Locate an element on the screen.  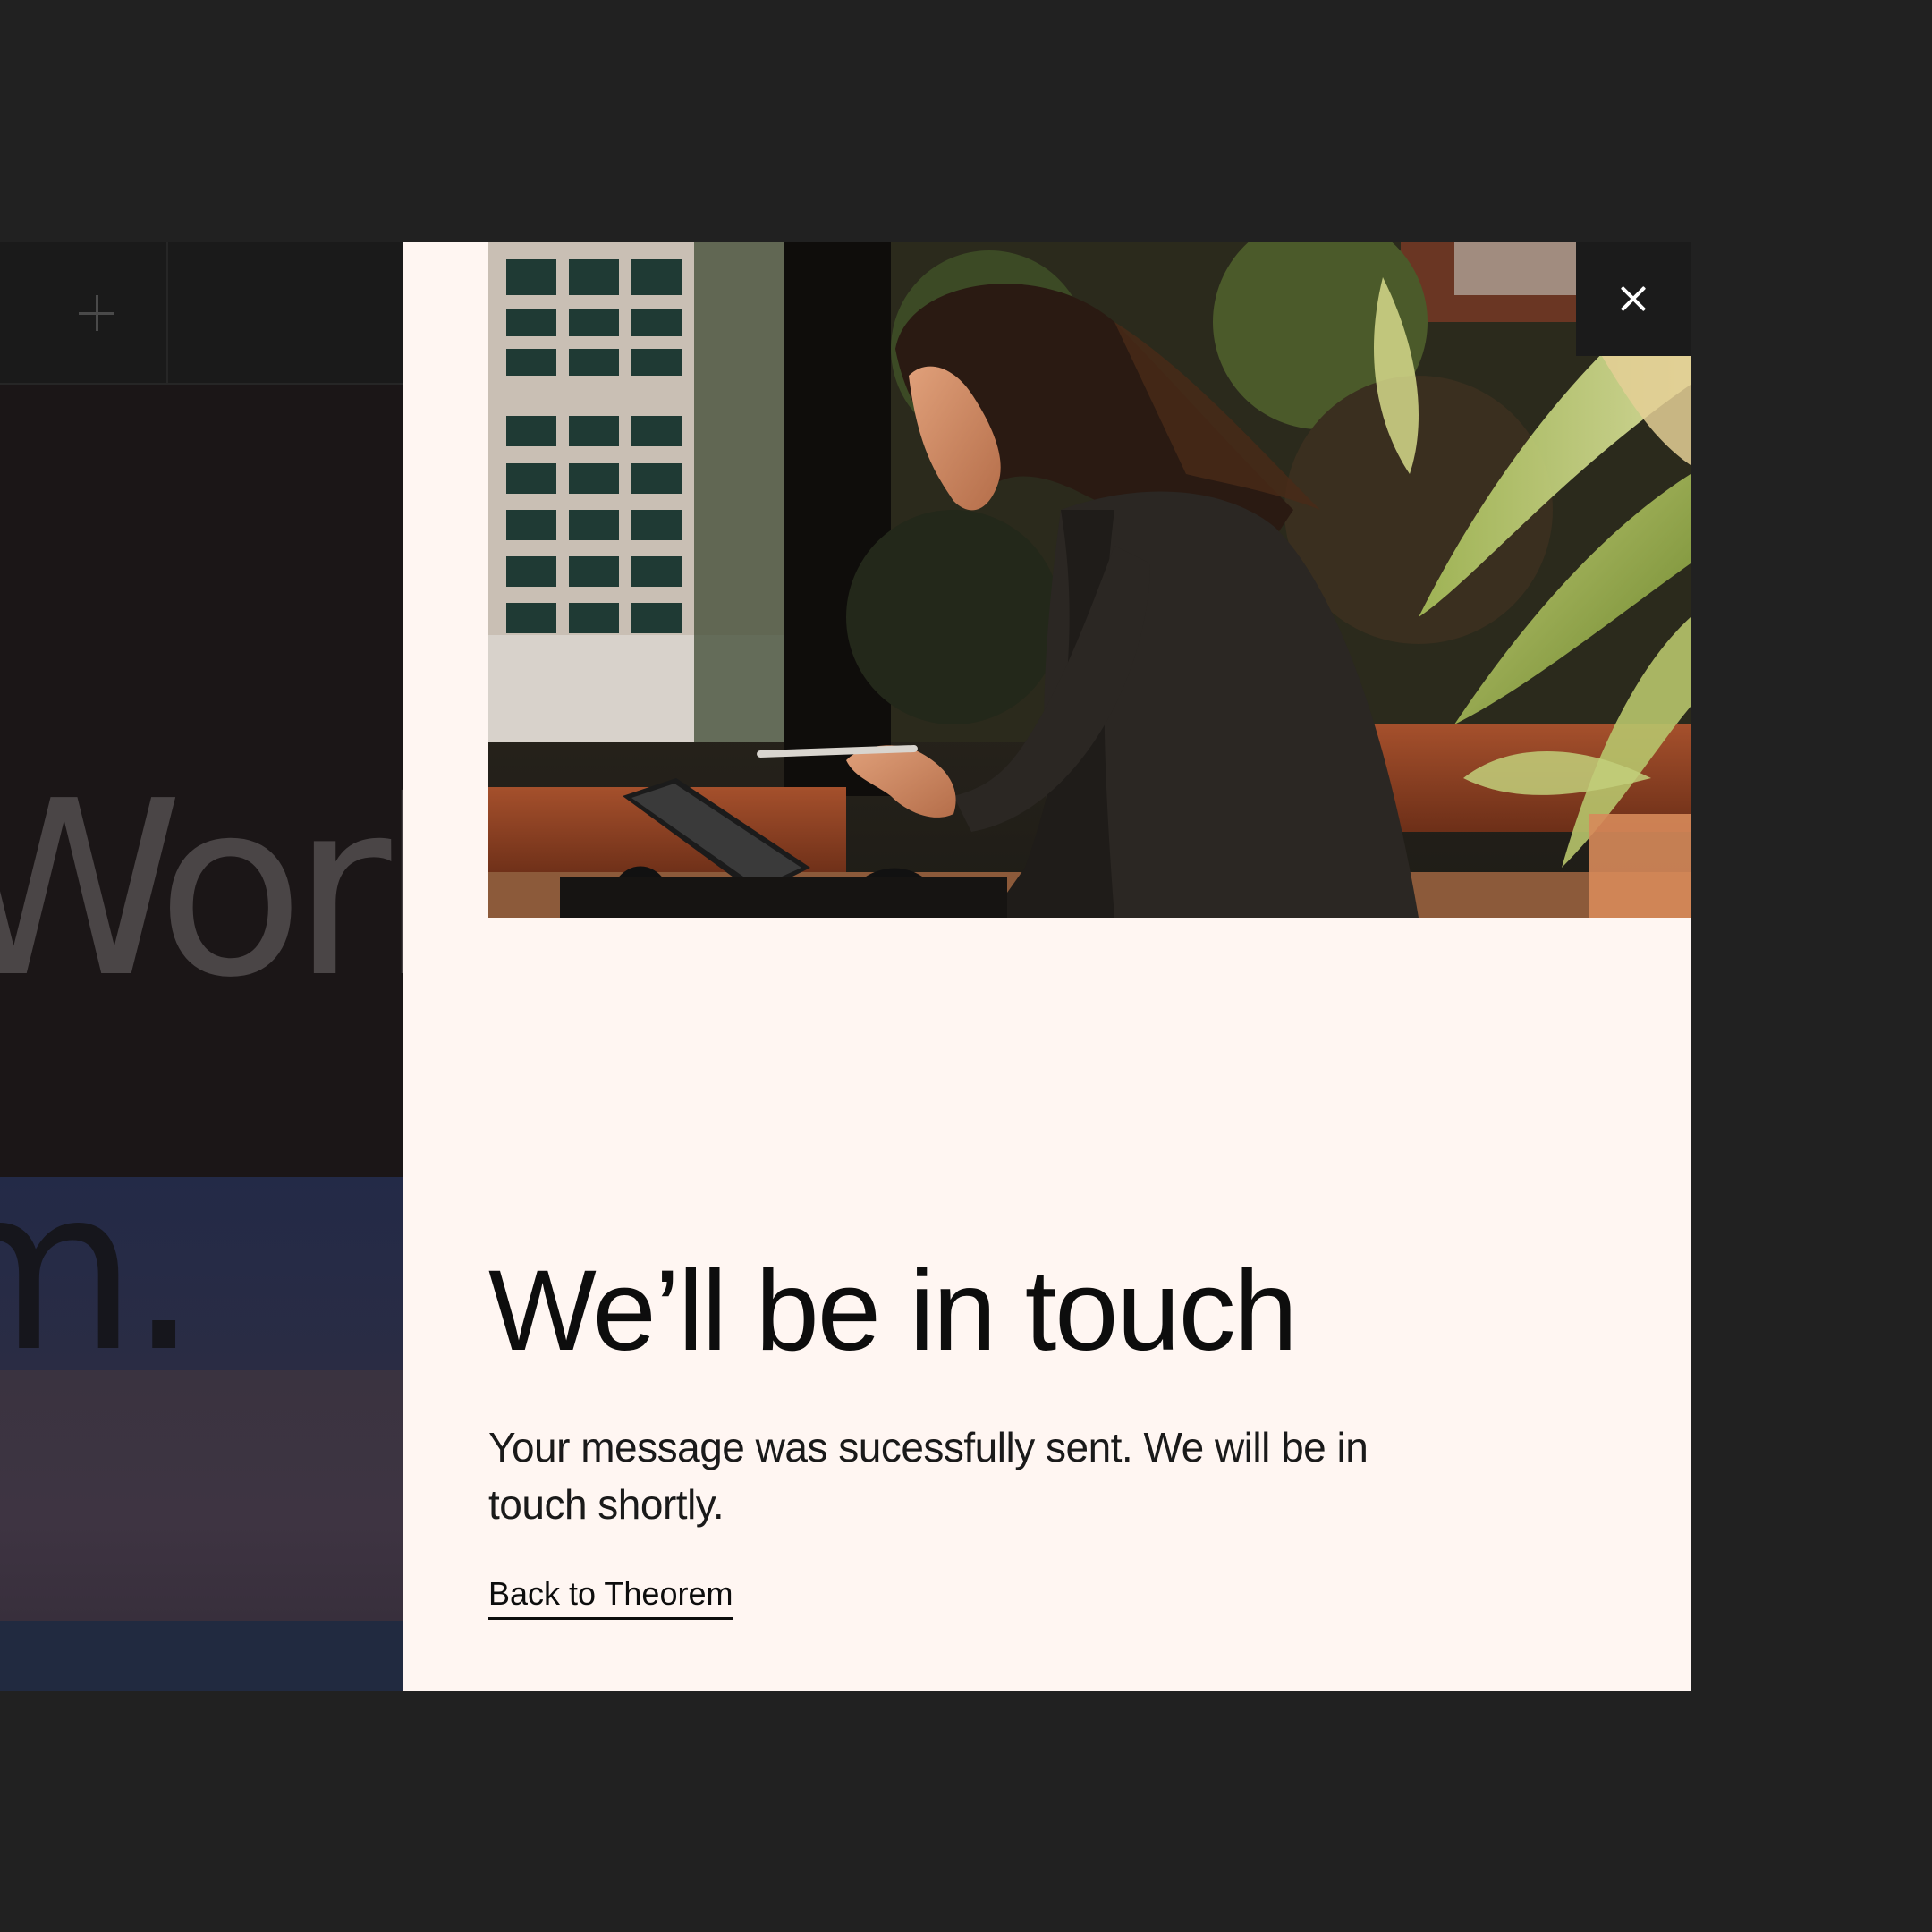
back-to-theorem-link: Back to Theorem is located at coordinates (610, 1597).